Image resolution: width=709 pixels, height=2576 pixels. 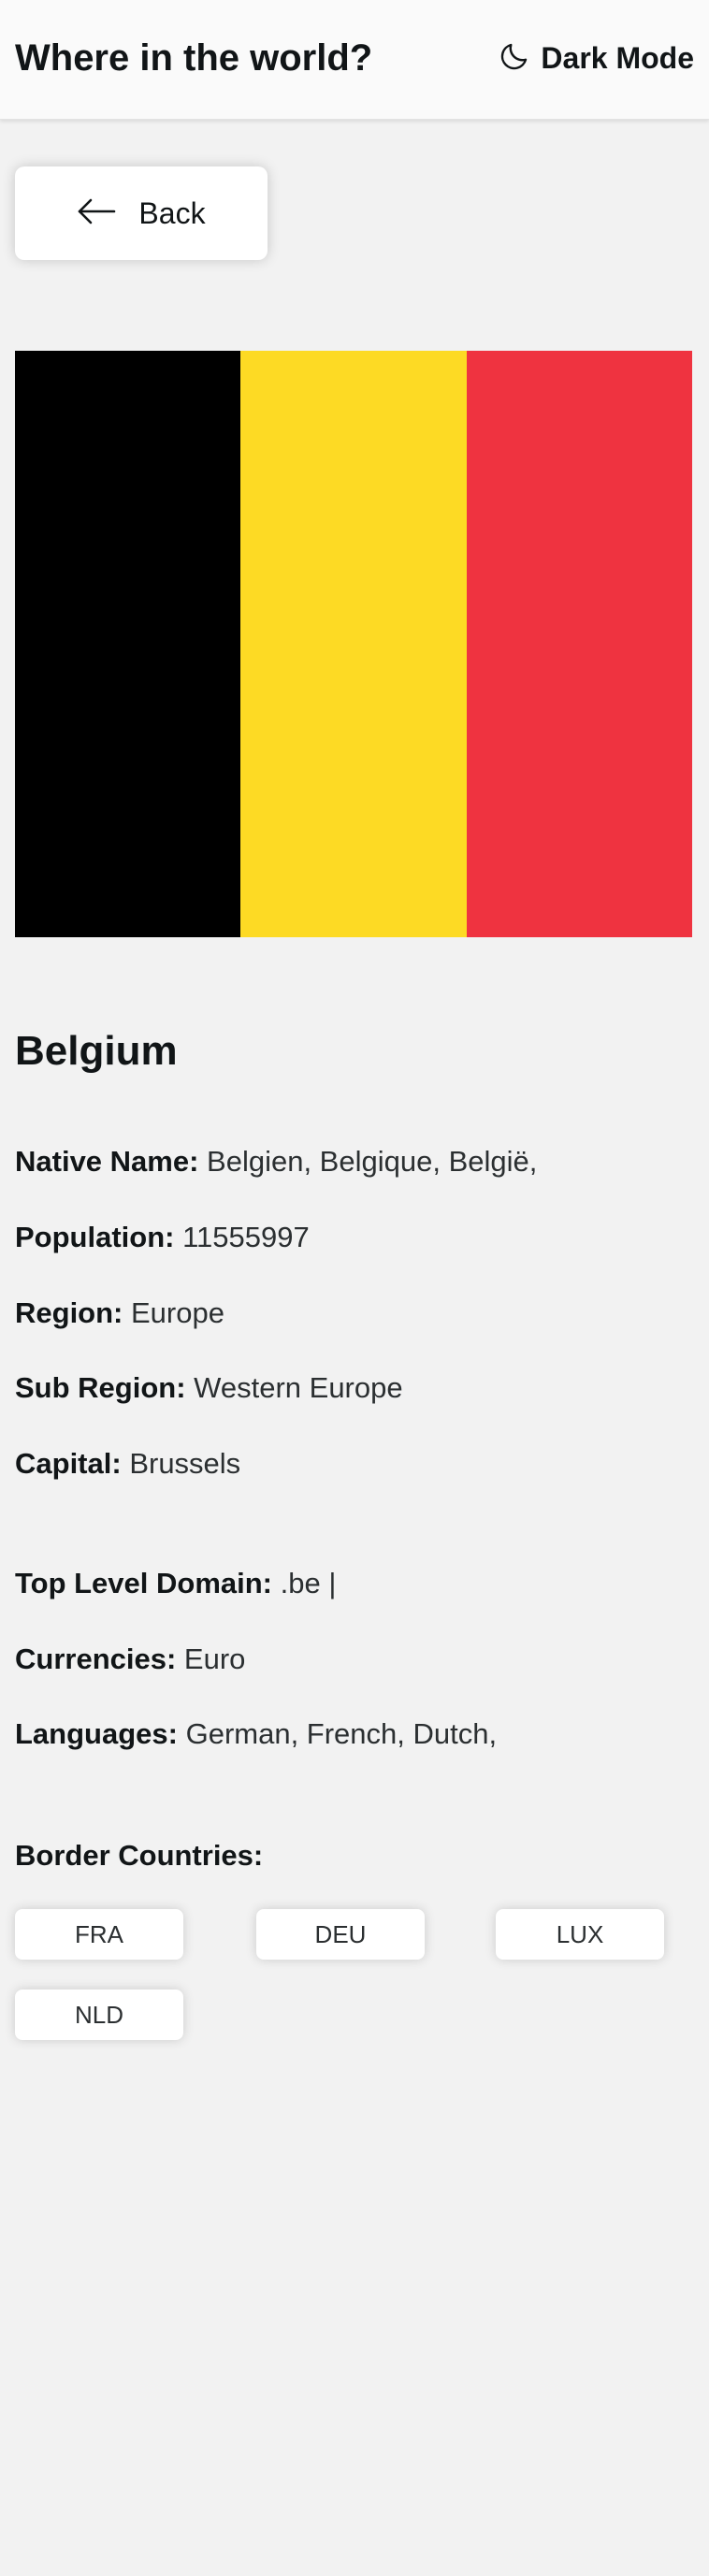 What do you see at coordinates (579, 644) in the screenshot?
I see `flag-stripe-red` at bounding box center [579, 644].